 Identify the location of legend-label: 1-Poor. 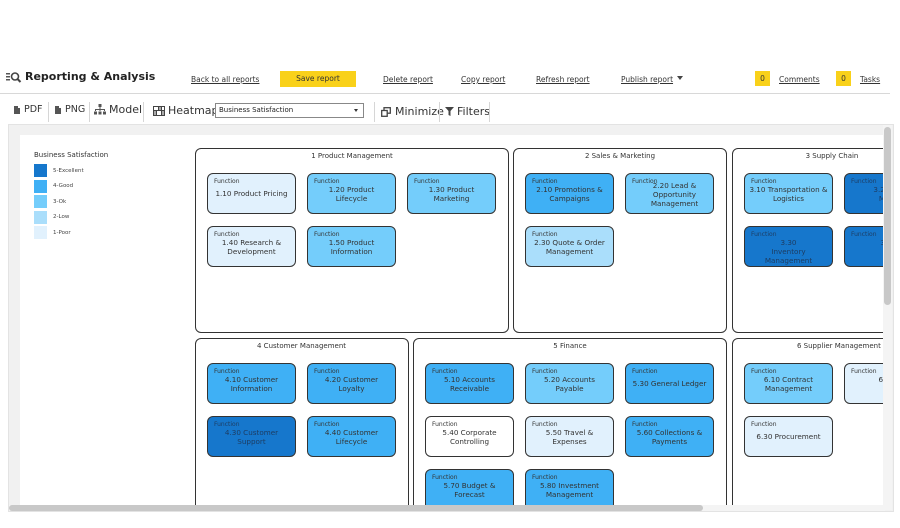
(62, 232).